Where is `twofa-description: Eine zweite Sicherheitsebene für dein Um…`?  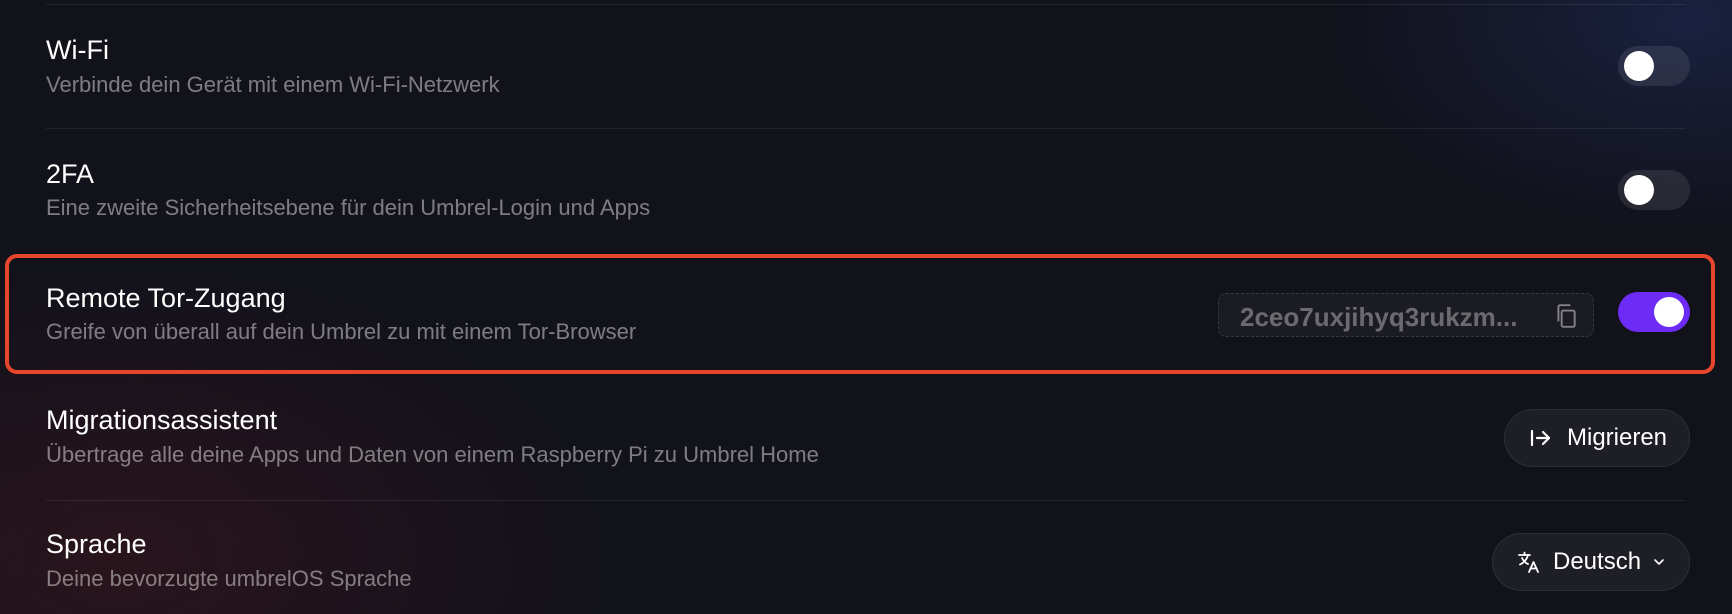
twofa-description: Eine zweite Sicherheitsebene für dein Um… is located at coordinates (348, 207).